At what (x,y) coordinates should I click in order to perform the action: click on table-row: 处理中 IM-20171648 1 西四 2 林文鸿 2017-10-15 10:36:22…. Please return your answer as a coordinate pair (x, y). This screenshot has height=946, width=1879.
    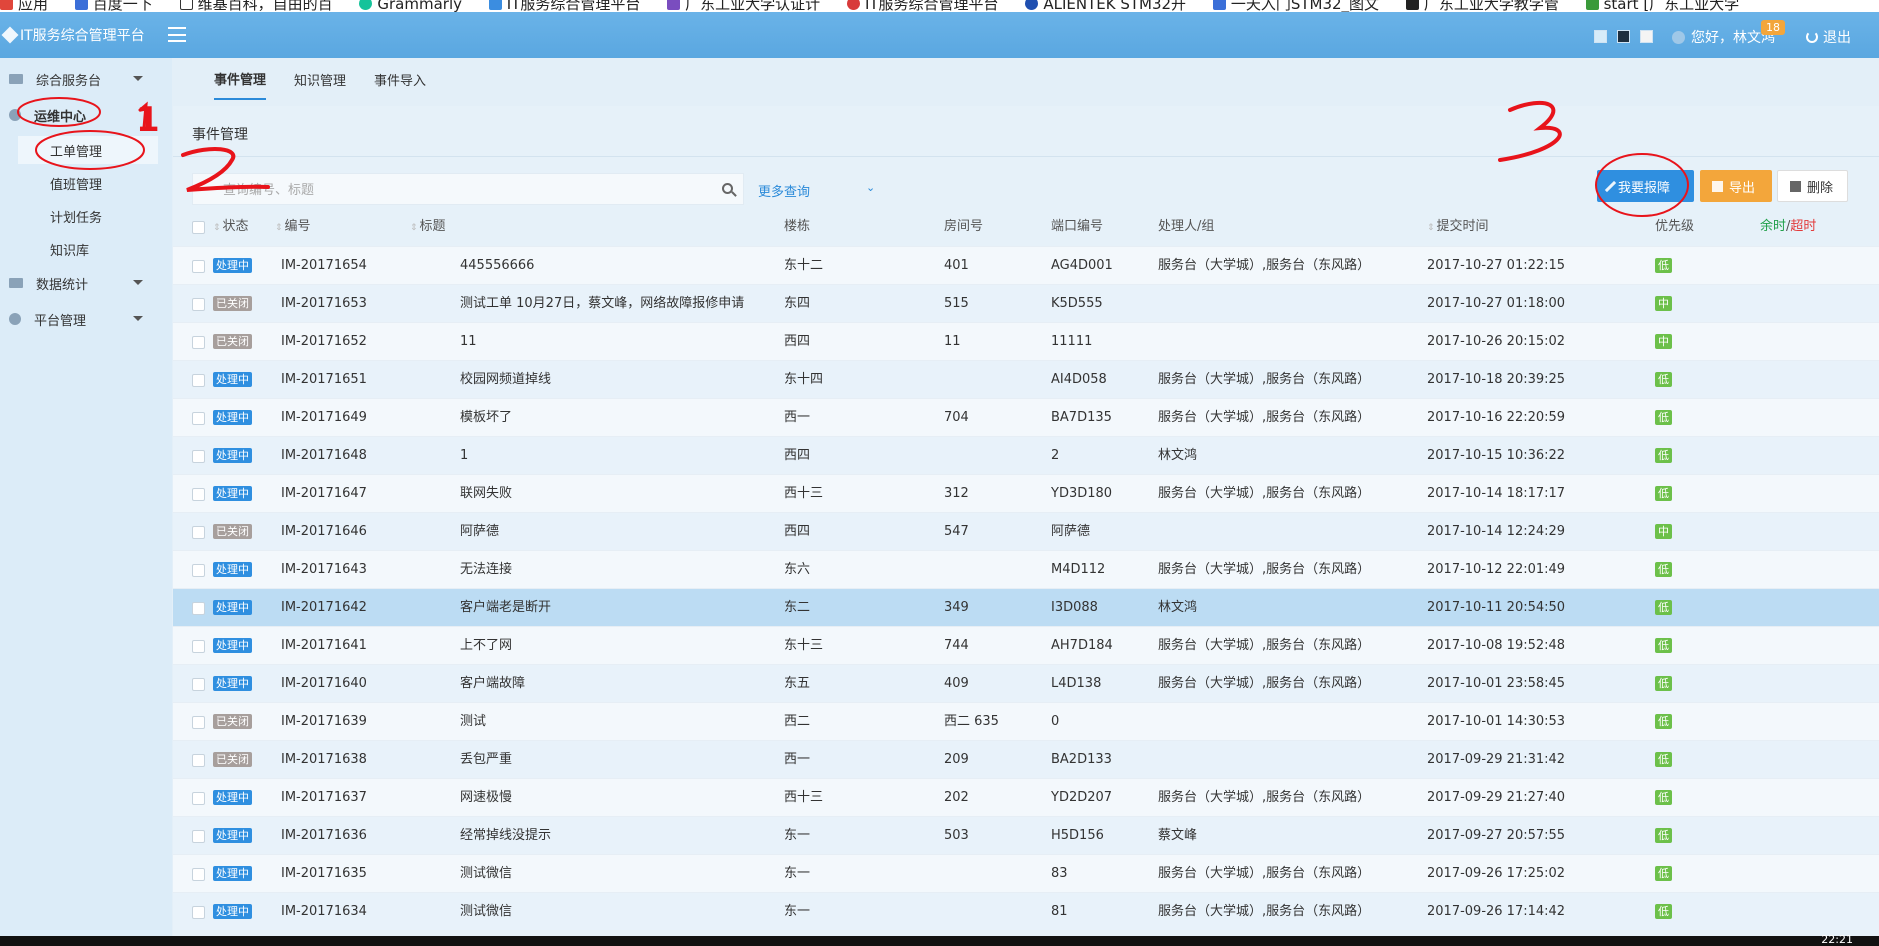
    Looking at the image, I should click on (1026, 455).